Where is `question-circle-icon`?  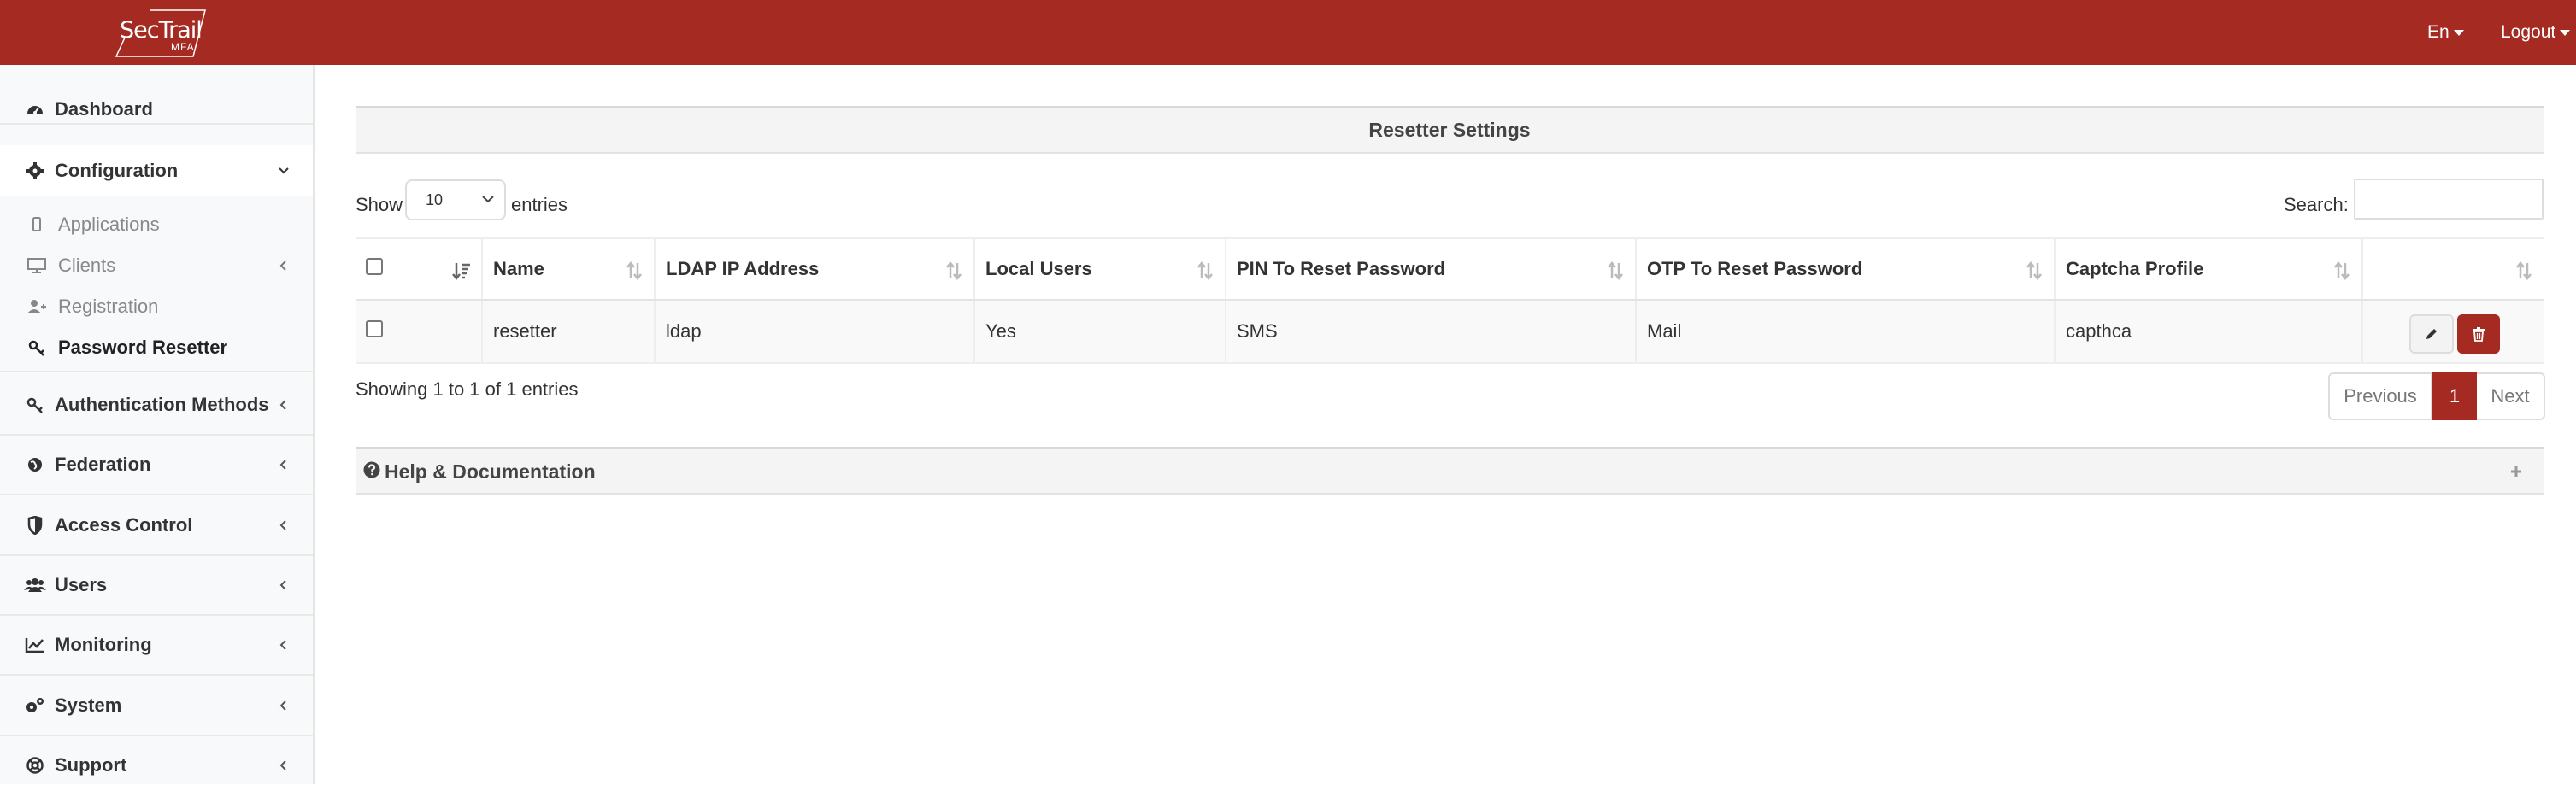
question-circle-icon is located at coordinates (371, 471).